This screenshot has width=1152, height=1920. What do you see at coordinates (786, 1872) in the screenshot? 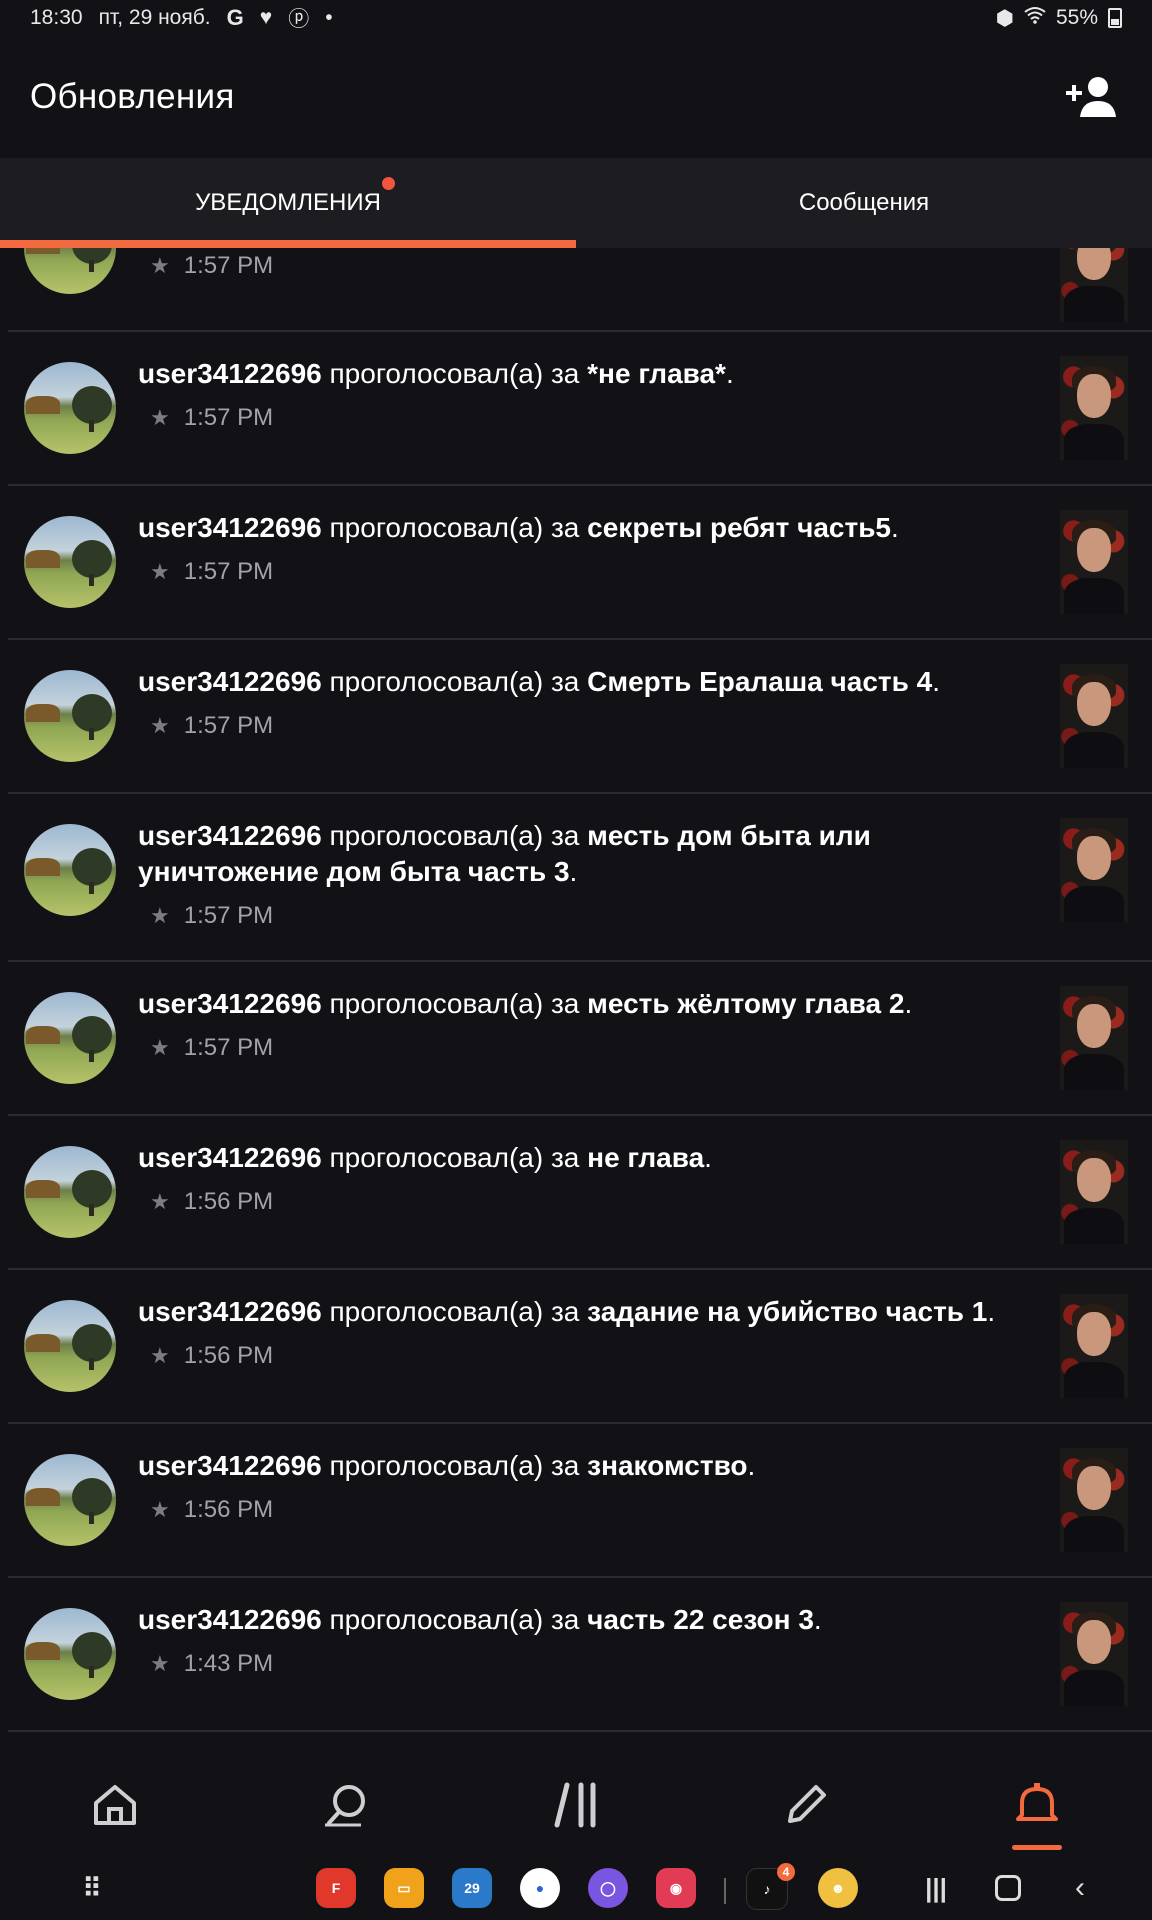
I see `notification-badge: 4` at bounding box center [786, 1872].